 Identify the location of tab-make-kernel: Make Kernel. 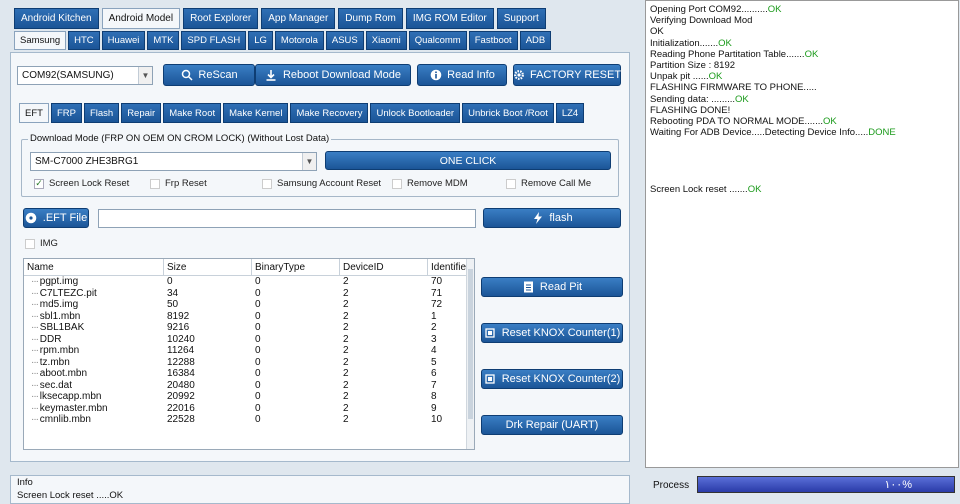
(256, 113).